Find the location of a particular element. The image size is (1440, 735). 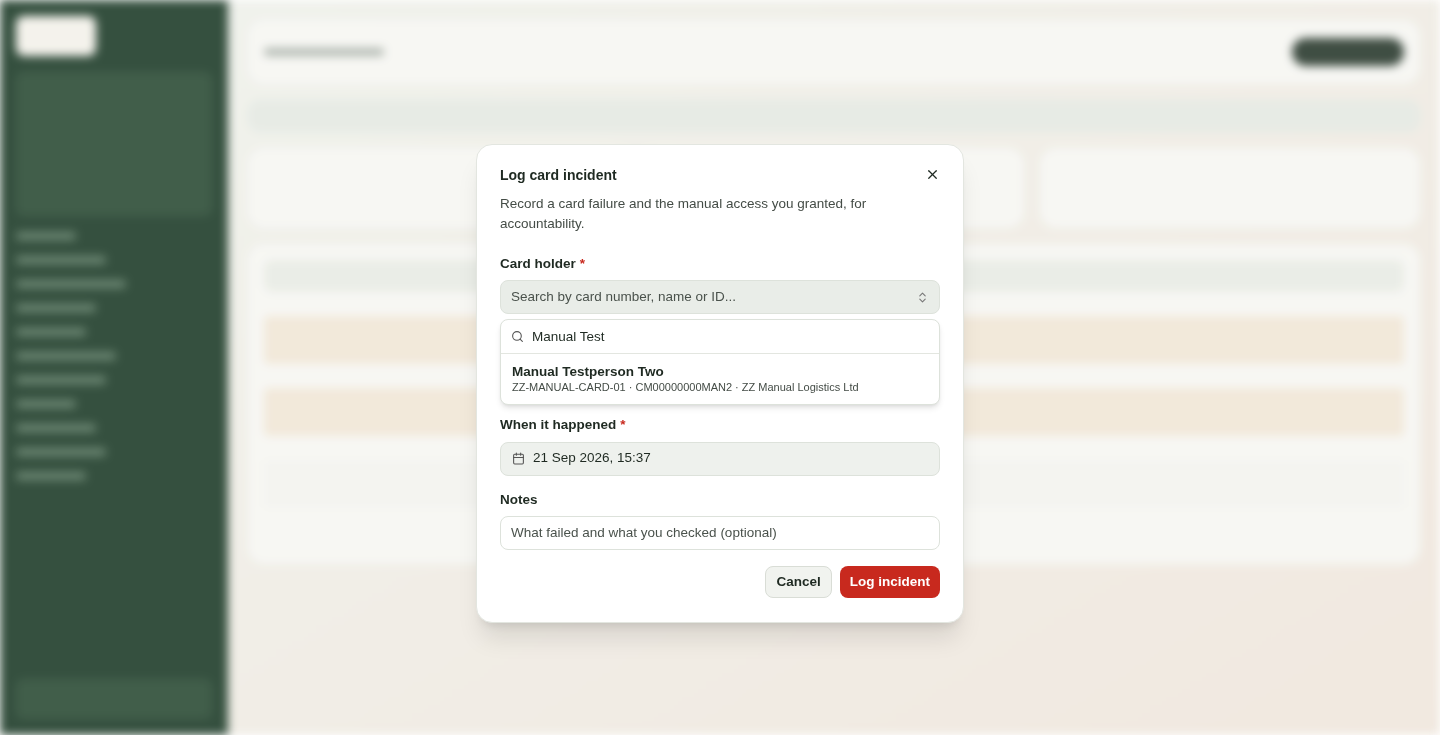

chevrons-icon is located at coordinates (922, 297).